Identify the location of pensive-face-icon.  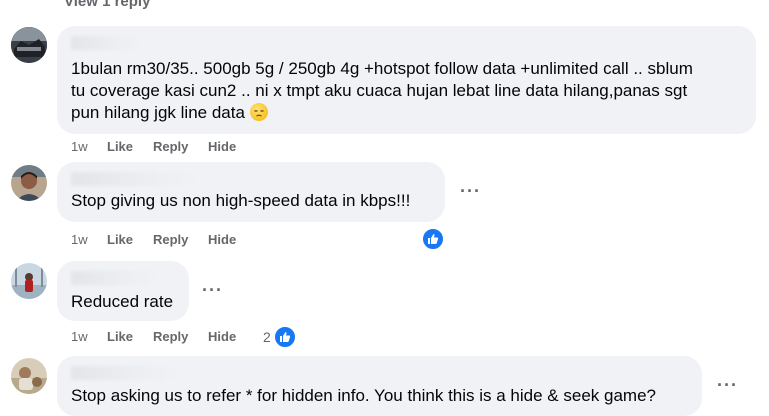
(258, 112).